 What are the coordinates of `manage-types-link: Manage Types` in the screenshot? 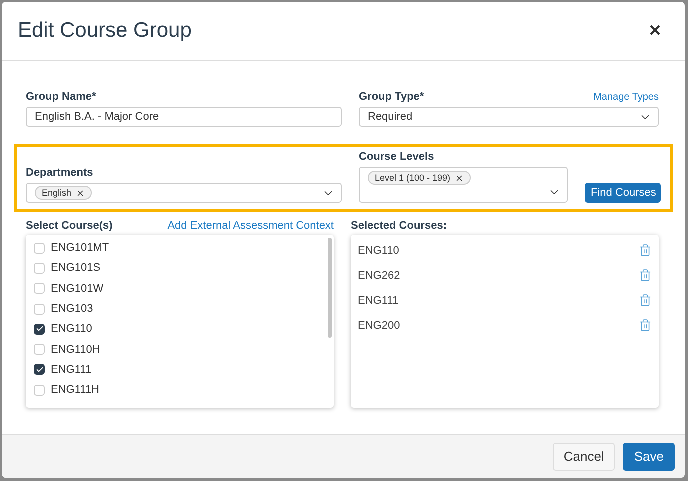 It's located at (626, 97).